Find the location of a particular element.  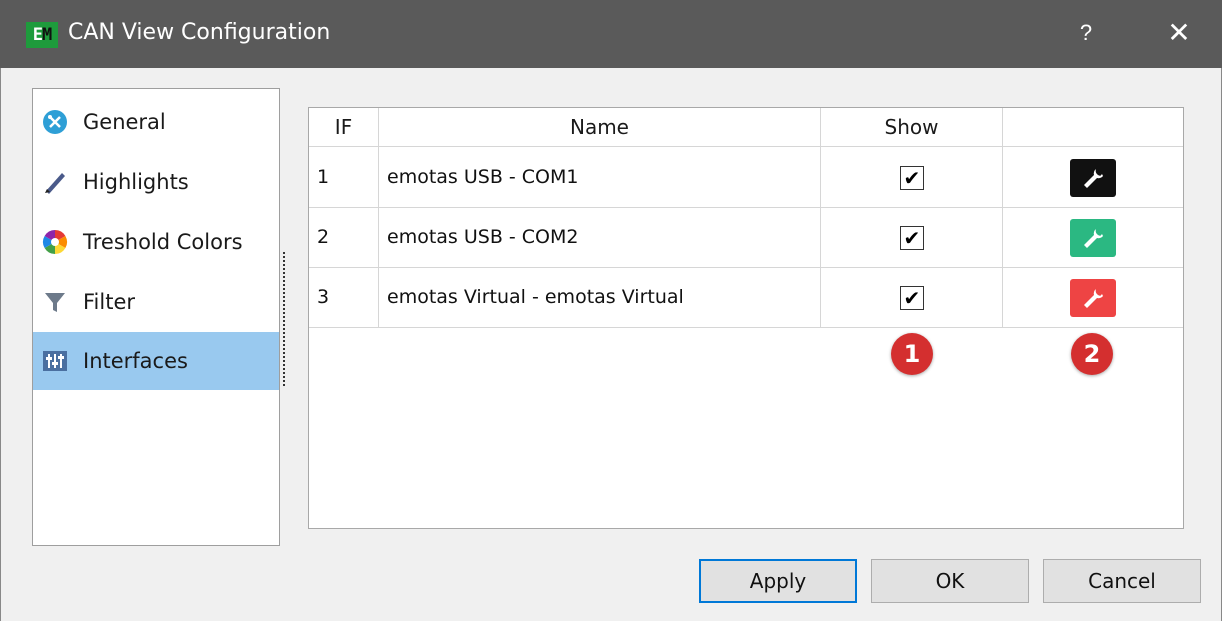

table-row: 2 emotas USB - COM2 ✔ is located at coordinates (746, 237).